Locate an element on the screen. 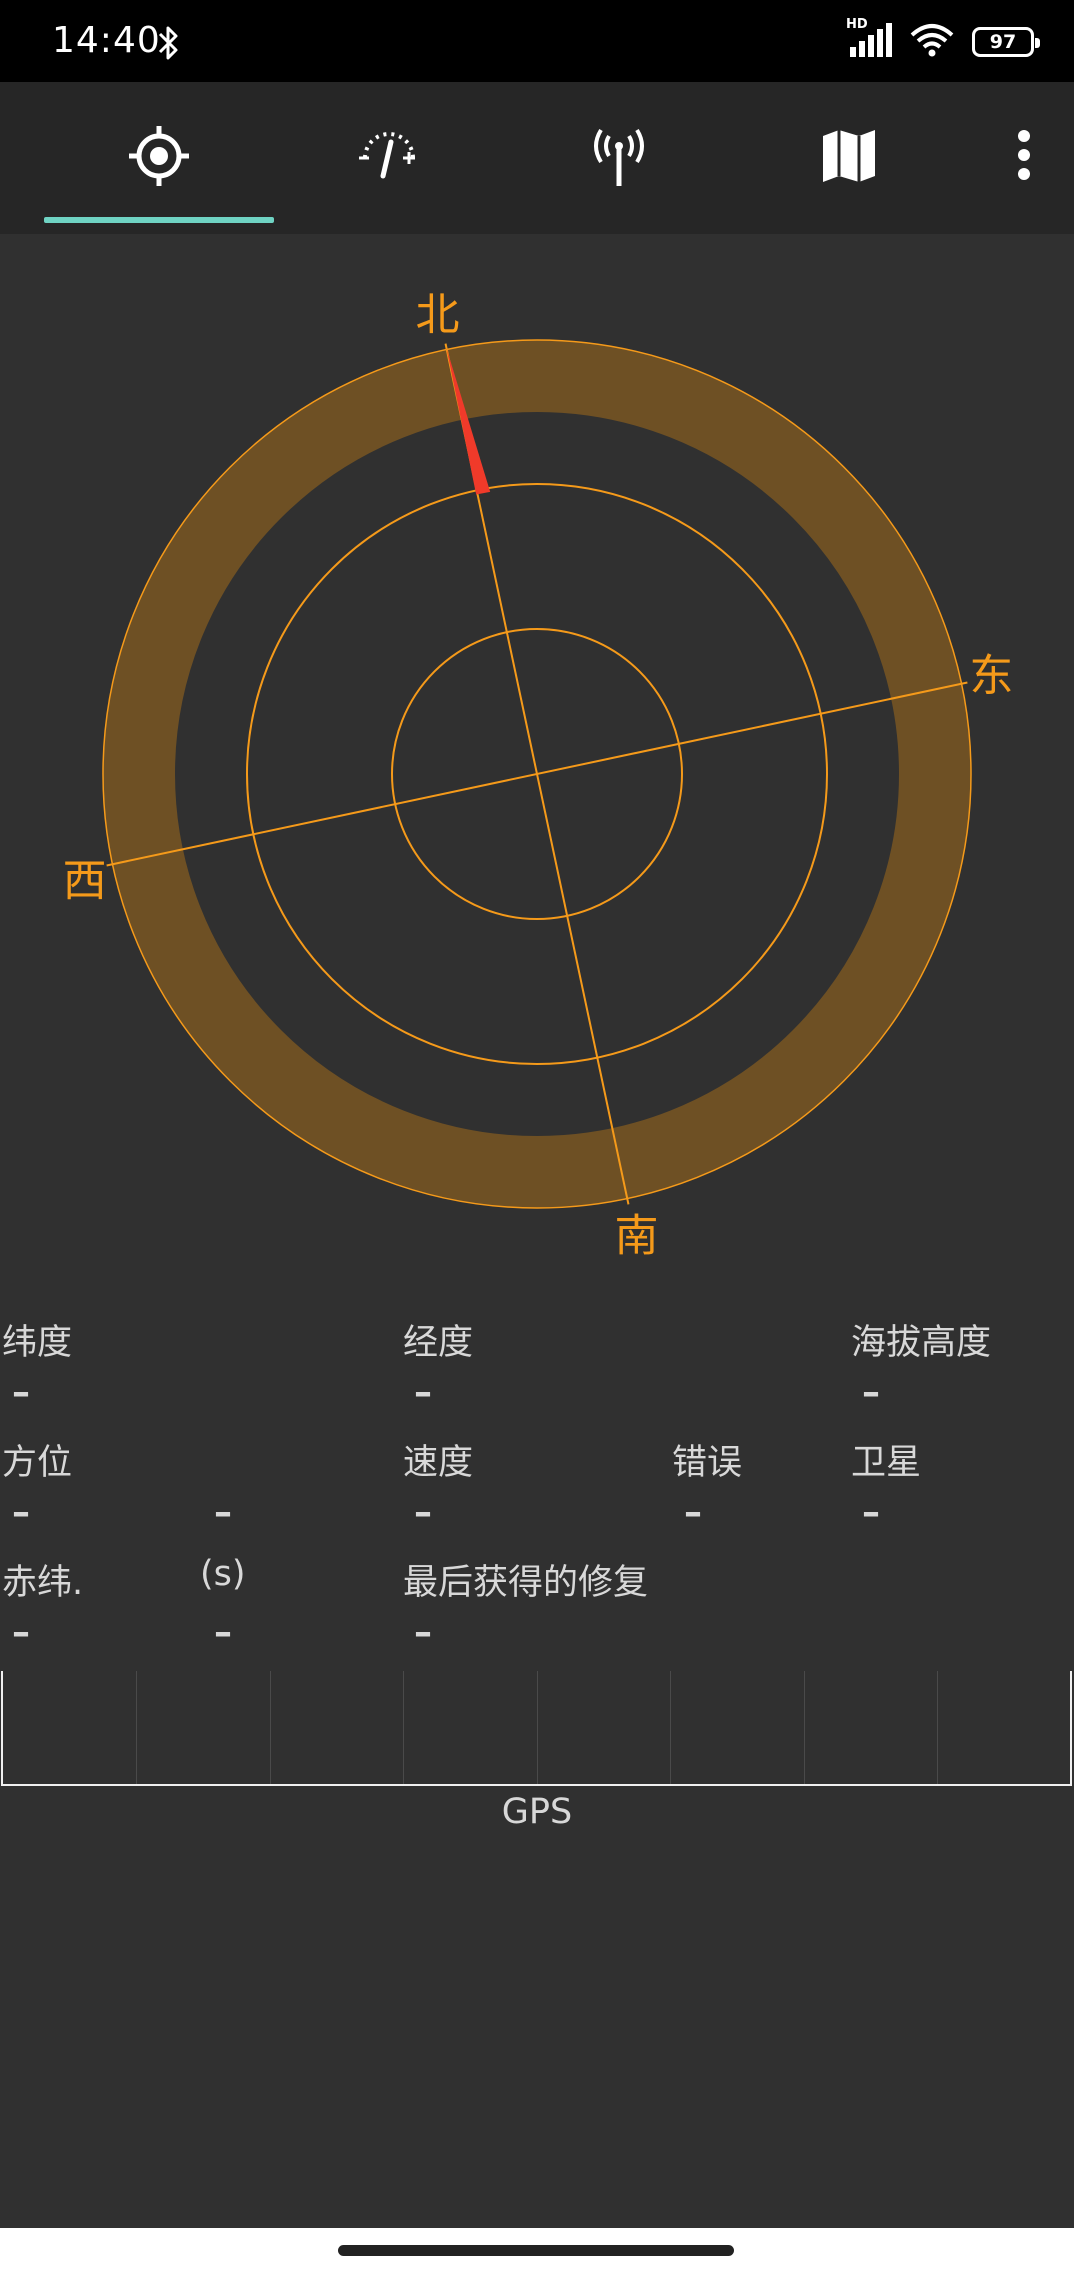  last-fix-value: – is located at coordinates (423, 1632).